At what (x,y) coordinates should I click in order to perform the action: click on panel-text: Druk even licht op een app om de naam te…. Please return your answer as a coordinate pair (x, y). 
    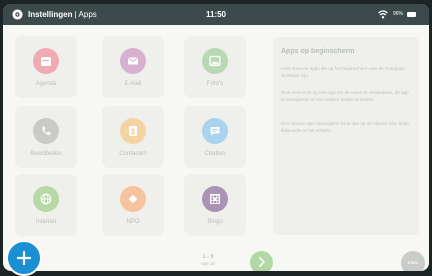
    Looking at the image, I should click on (345, 96).